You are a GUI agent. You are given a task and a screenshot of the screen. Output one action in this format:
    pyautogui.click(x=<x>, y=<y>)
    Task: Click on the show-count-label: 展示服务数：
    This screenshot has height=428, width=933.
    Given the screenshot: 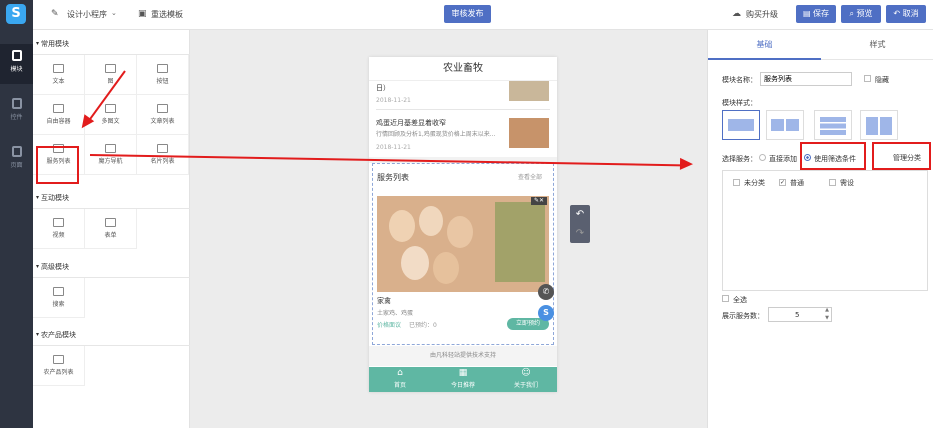 What is the action you would take?
    pyautogui.click(x=743, y=316)
    